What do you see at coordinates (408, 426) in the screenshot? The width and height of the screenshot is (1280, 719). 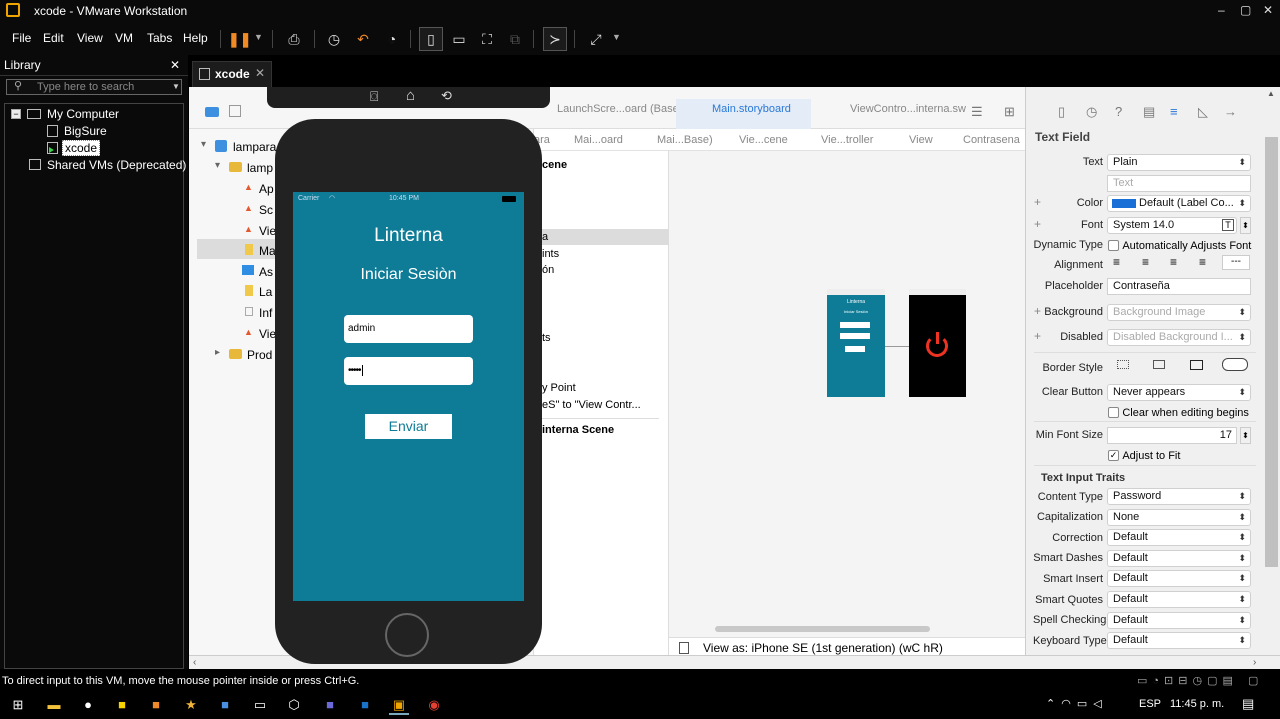 I see `send-button: Enviar` at bounding box center [408, 426].